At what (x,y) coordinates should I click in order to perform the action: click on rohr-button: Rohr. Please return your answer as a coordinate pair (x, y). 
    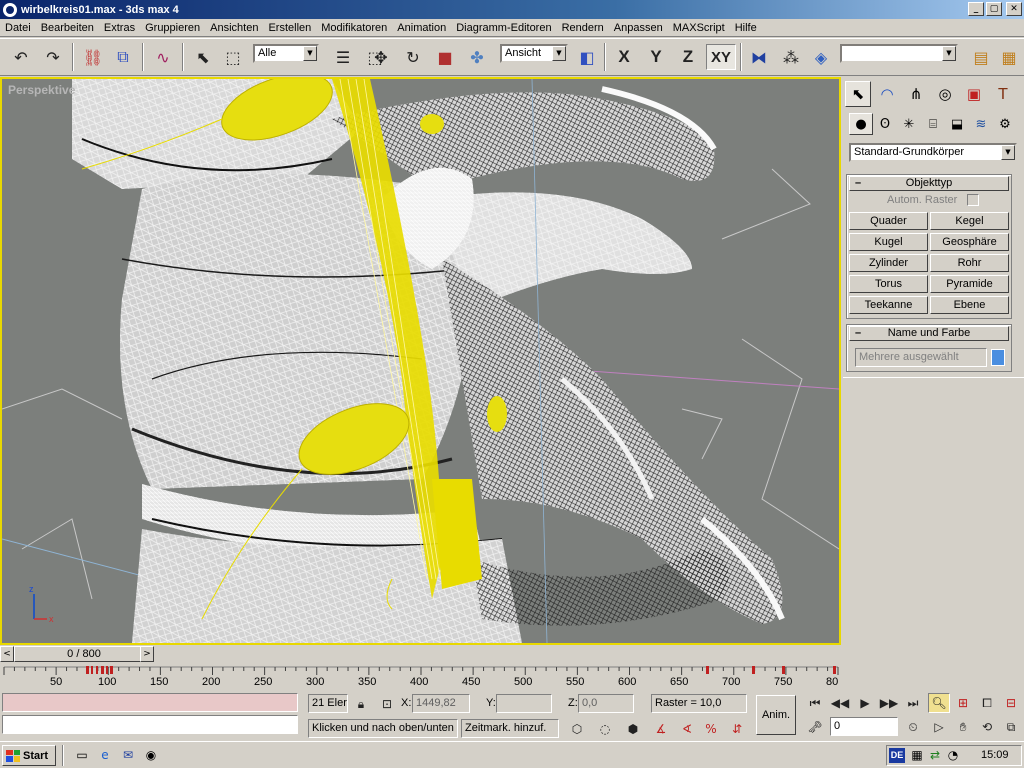
    Looking at the image, I should click on (969, 263).